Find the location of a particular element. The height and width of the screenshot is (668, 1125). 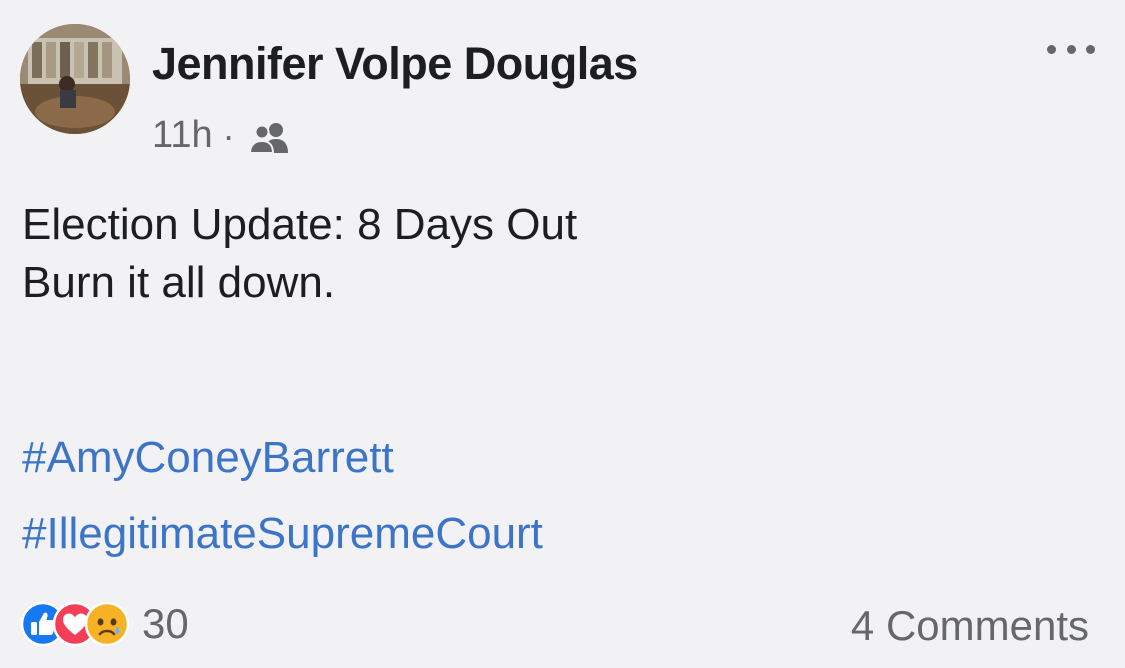

comments-count-link: 4 Comments is located at coordinates (970, 626).